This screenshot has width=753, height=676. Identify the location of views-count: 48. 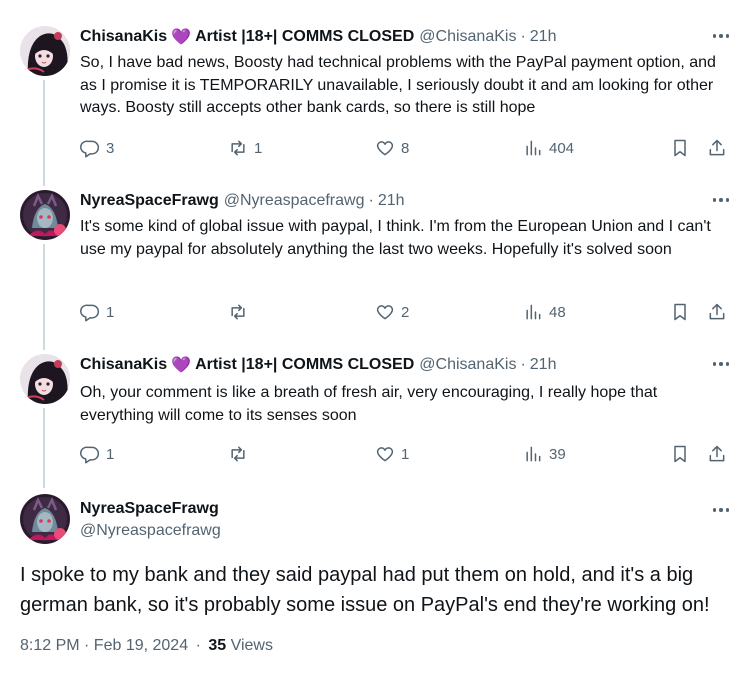
(557, 312).